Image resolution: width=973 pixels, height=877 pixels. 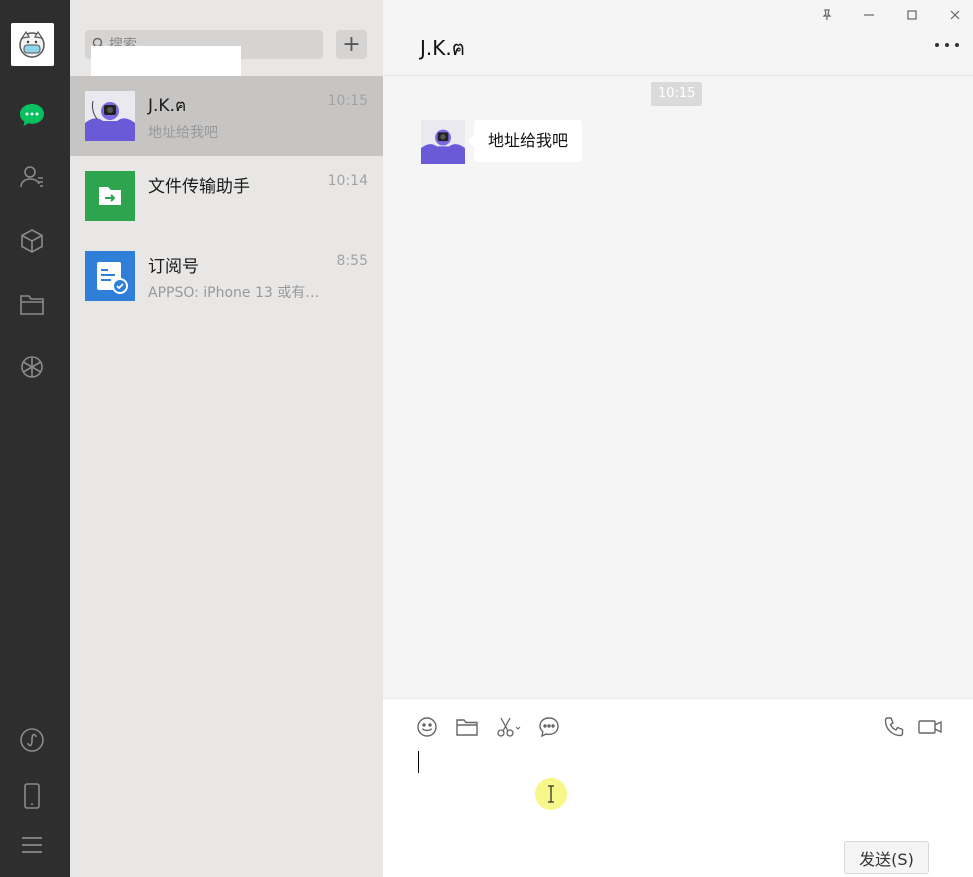 What do you see at coordinates (427, 727) in the screenshot?
I see `emoji-icon` at bounding box center [427, 727].